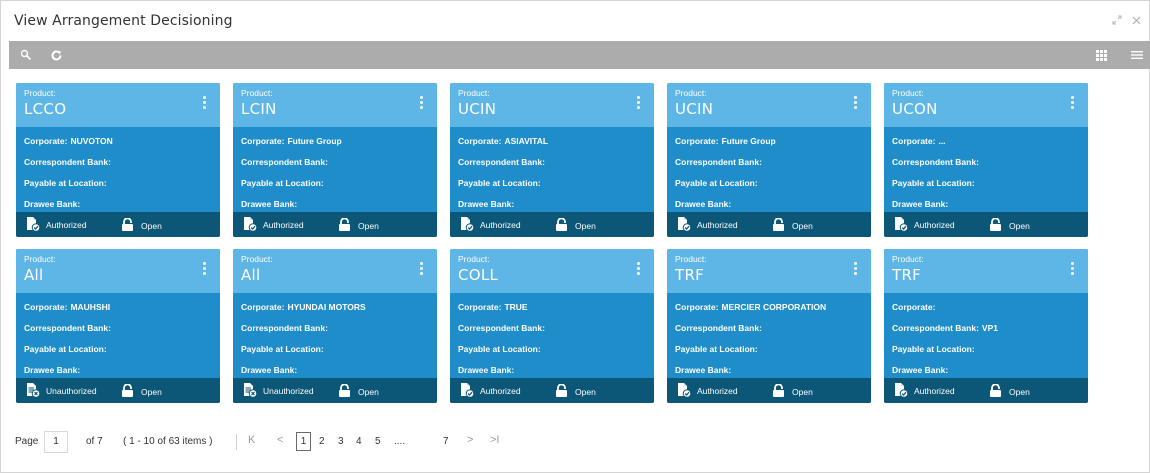 This screenshot has width=1150, height=473. What do you see at coordinates (774, 307) in the screenshot?
I see `corporate-field-value: MERCIER CORPORATION` at bounding box center [774, 307].